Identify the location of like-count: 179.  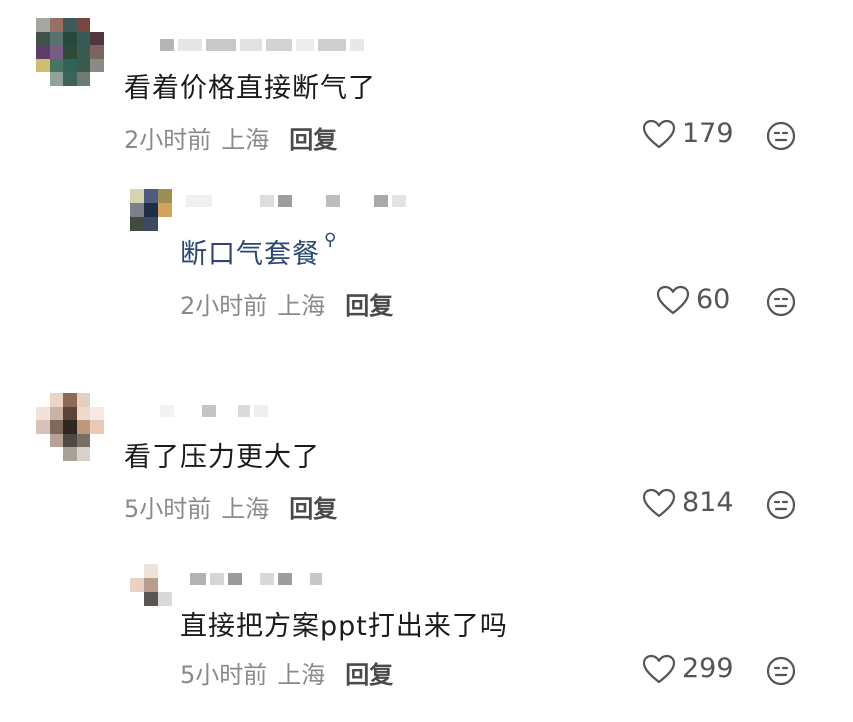
(708, 133).